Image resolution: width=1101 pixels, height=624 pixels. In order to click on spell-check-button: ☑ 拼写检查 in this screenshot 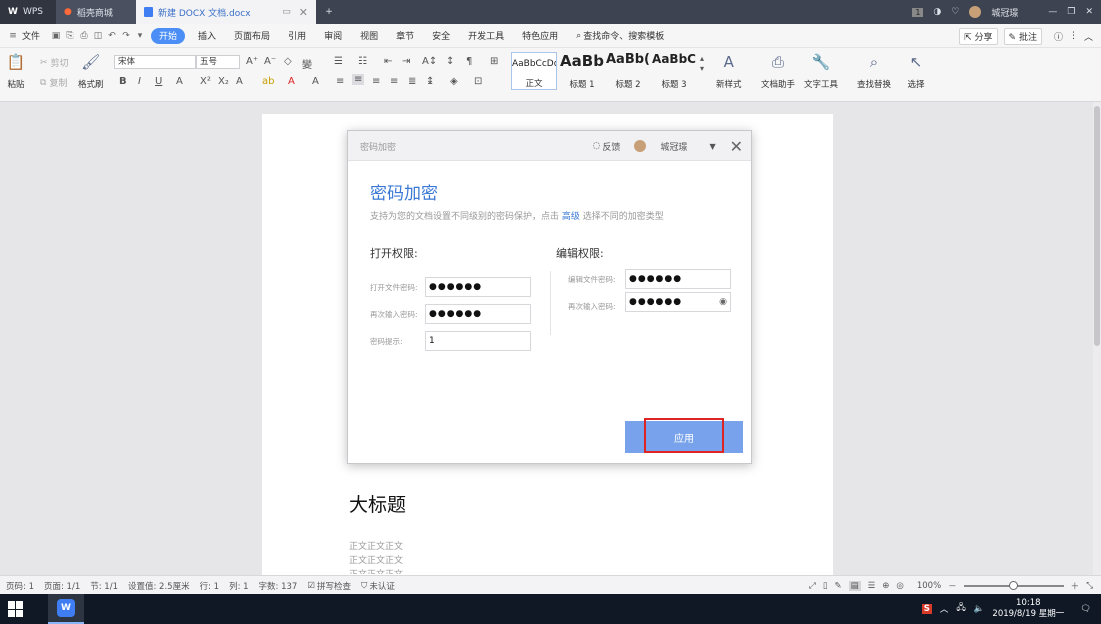, I will do `click(329, 586)`.